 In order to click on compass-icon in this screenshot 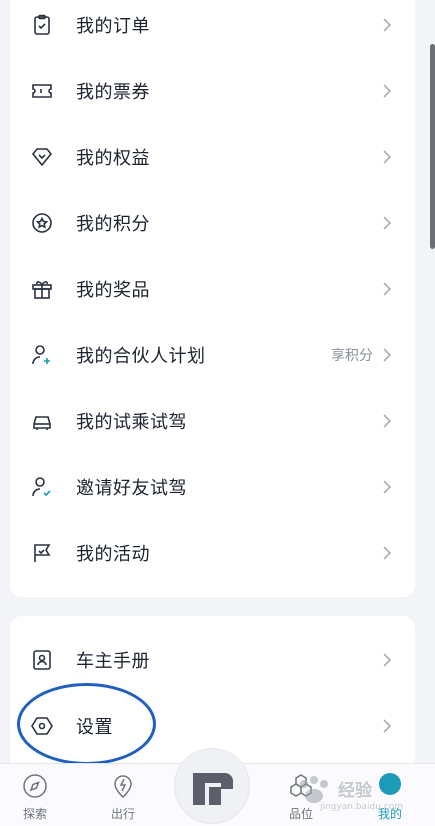, I will do `click(35, 786)`.